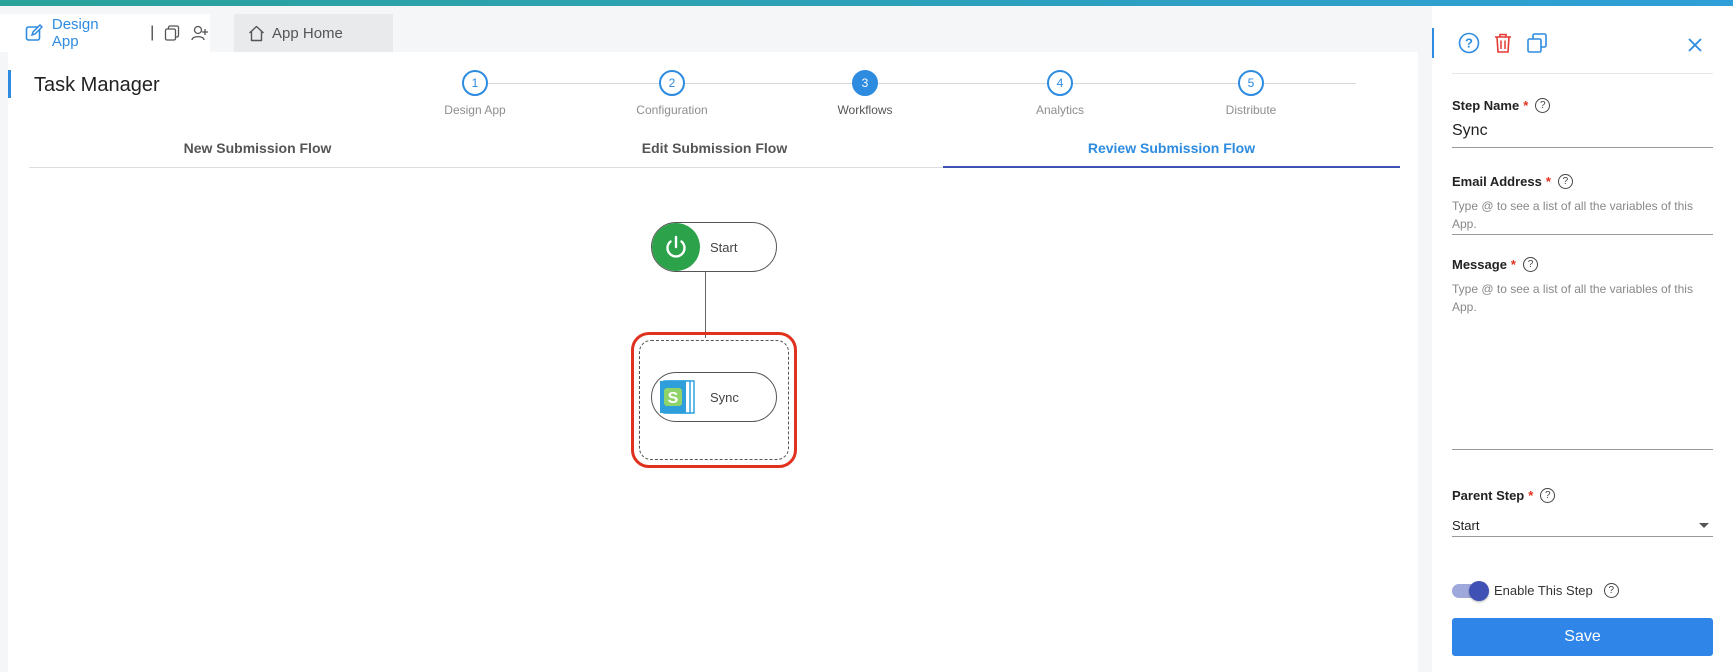 The height and width of the screenshot is (672, 1733). Describe the element at coordinates (1251, 83) in the screenshot. I see `step-number: 5` at that location.